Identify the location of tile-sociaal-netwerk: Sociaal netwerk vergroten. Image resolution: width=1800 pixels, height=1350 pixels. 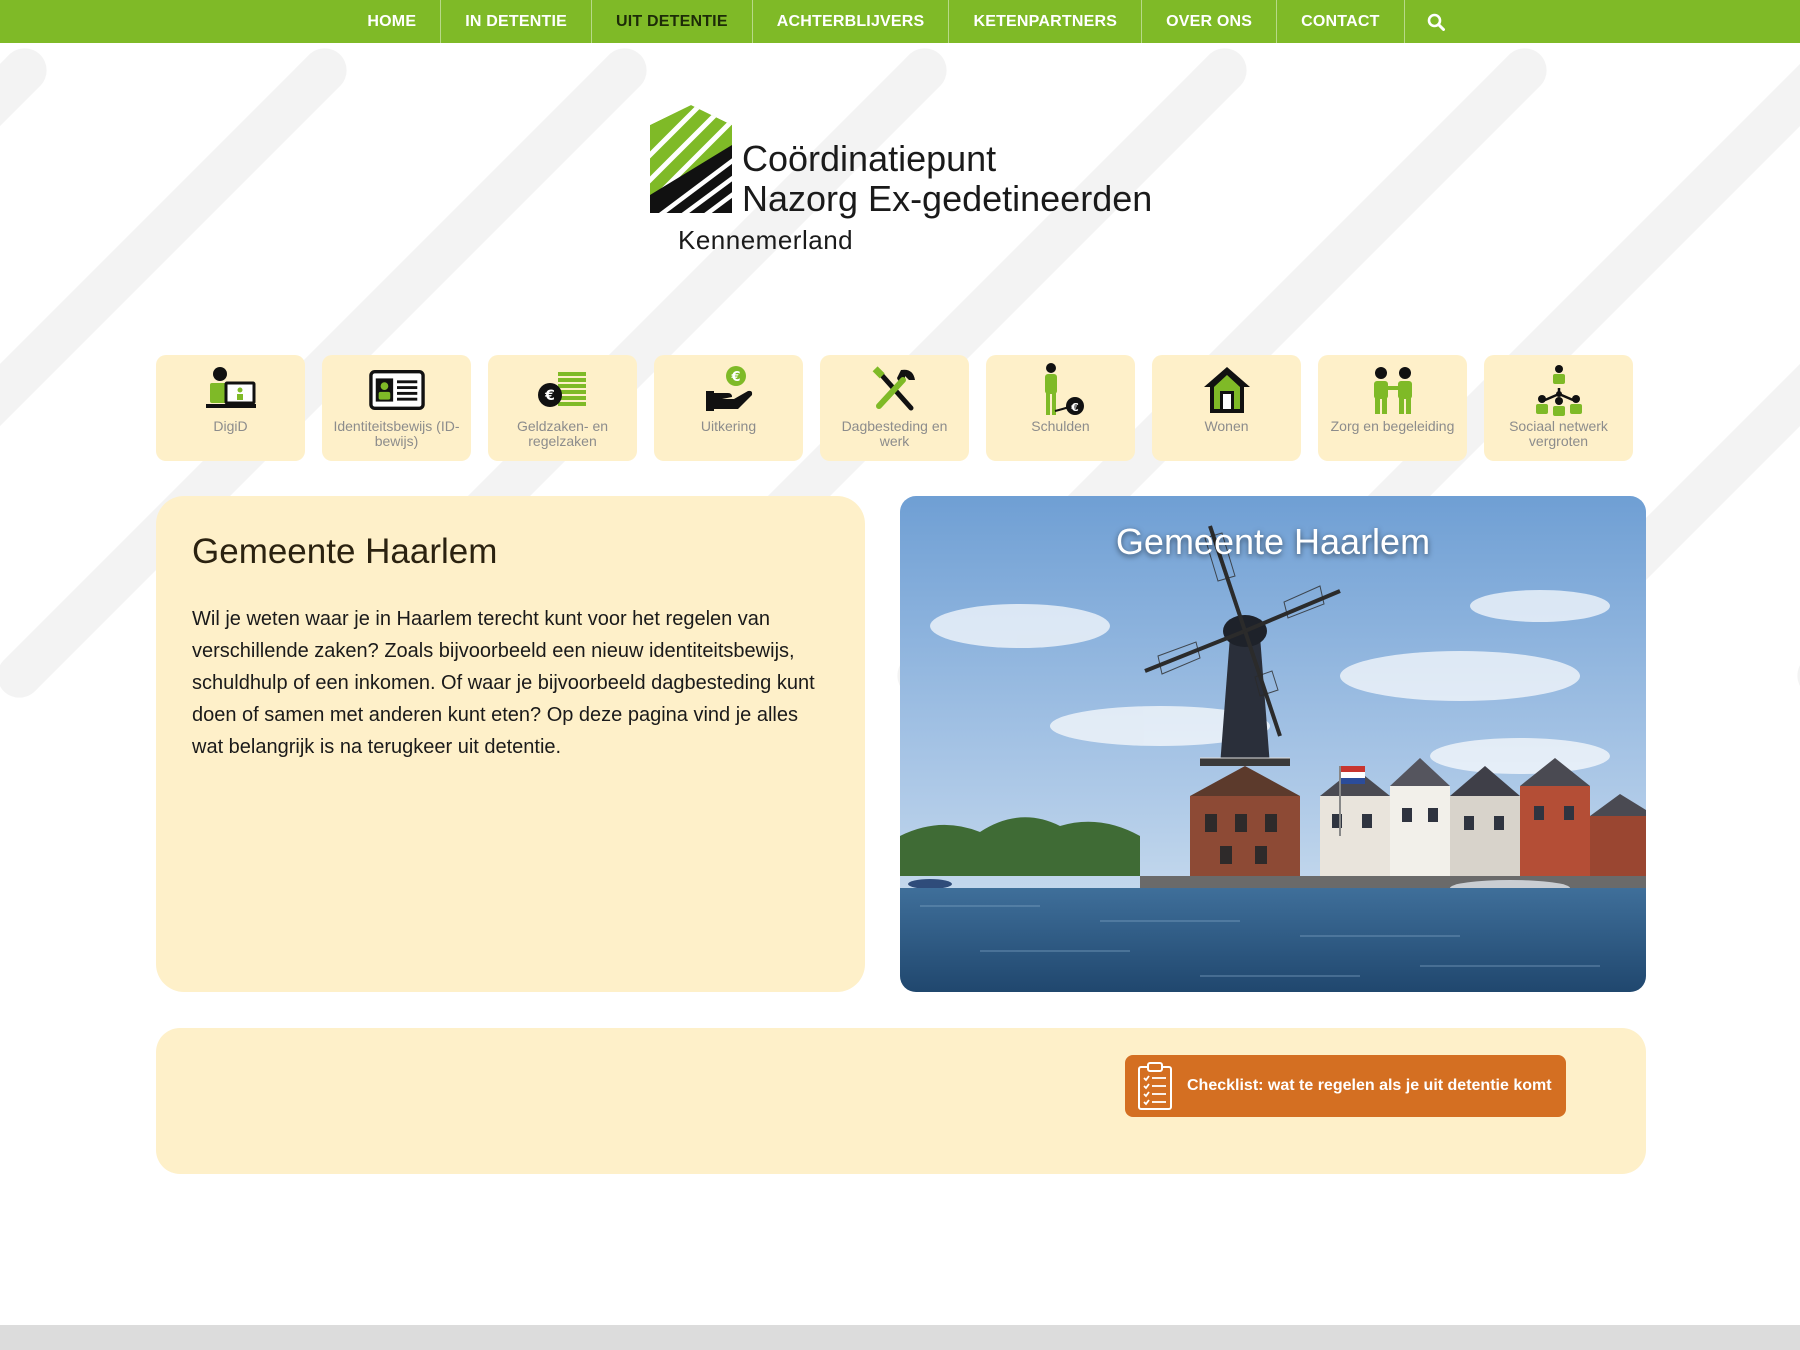
(1558, 408).